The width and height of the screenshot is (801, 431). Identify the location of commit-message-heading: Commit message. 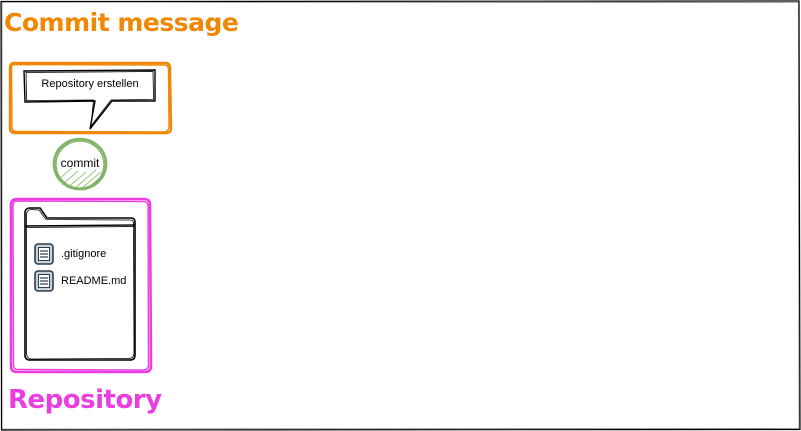
(121, 22).